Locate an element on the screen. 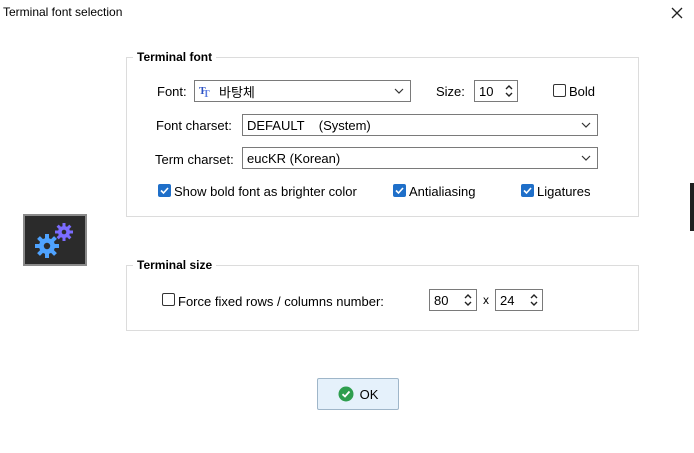 The height and width of the screenshot is (453, 694). ligatures-label: Ligatures is located at coordinates (564, 191).